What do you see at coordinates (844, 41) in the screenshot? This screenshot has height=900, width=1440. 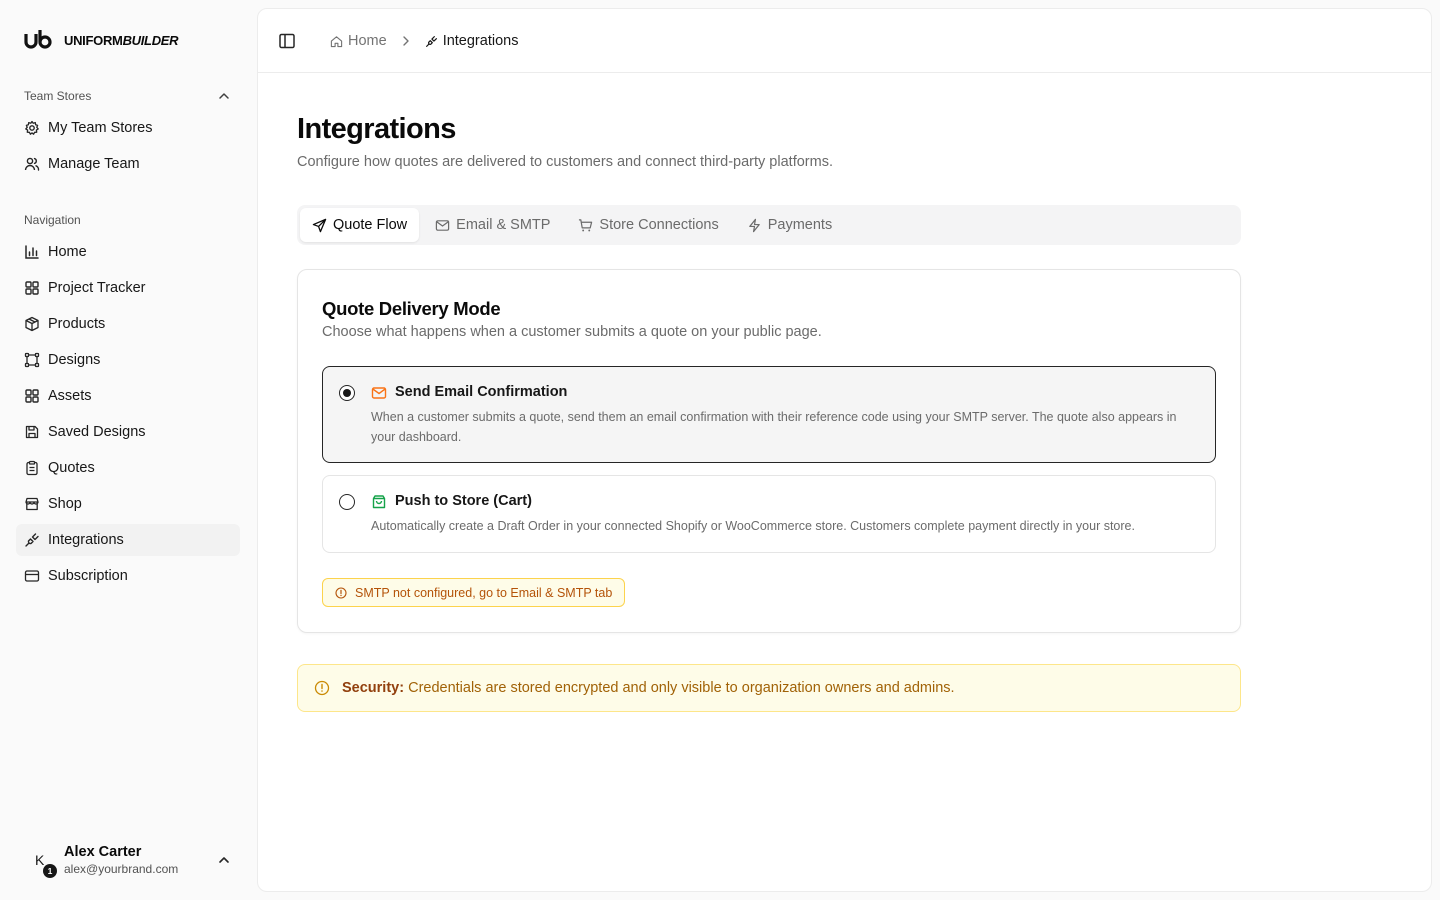 I see `top-bar: Home Integrations` at bounding box center [844, 41].